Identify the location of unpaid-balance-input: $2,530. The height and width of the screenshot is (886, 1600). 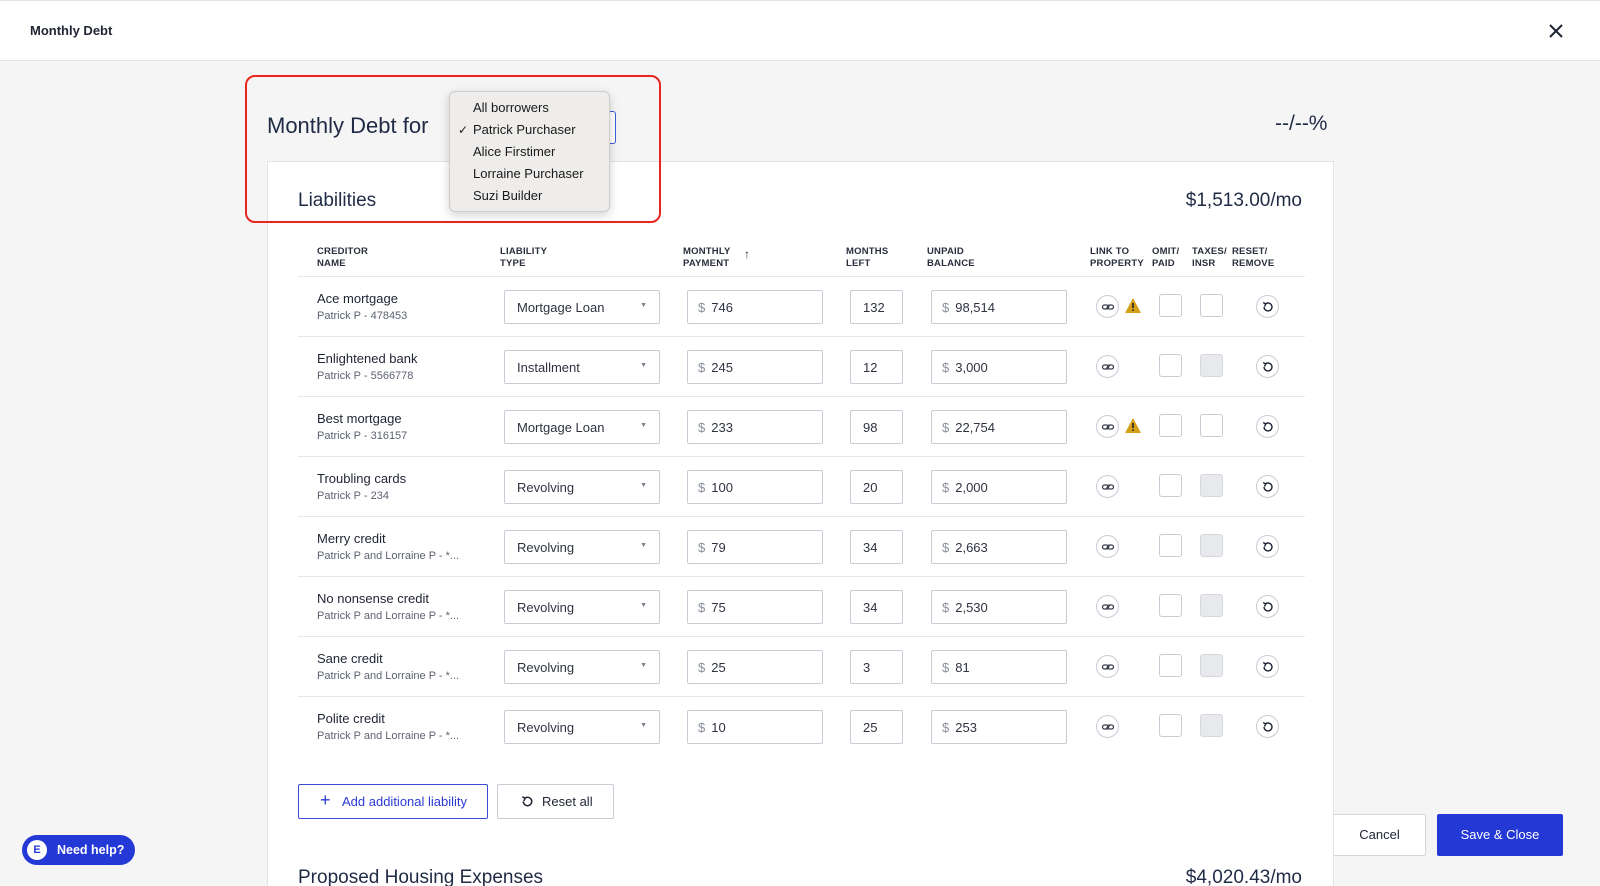
(999, 607).